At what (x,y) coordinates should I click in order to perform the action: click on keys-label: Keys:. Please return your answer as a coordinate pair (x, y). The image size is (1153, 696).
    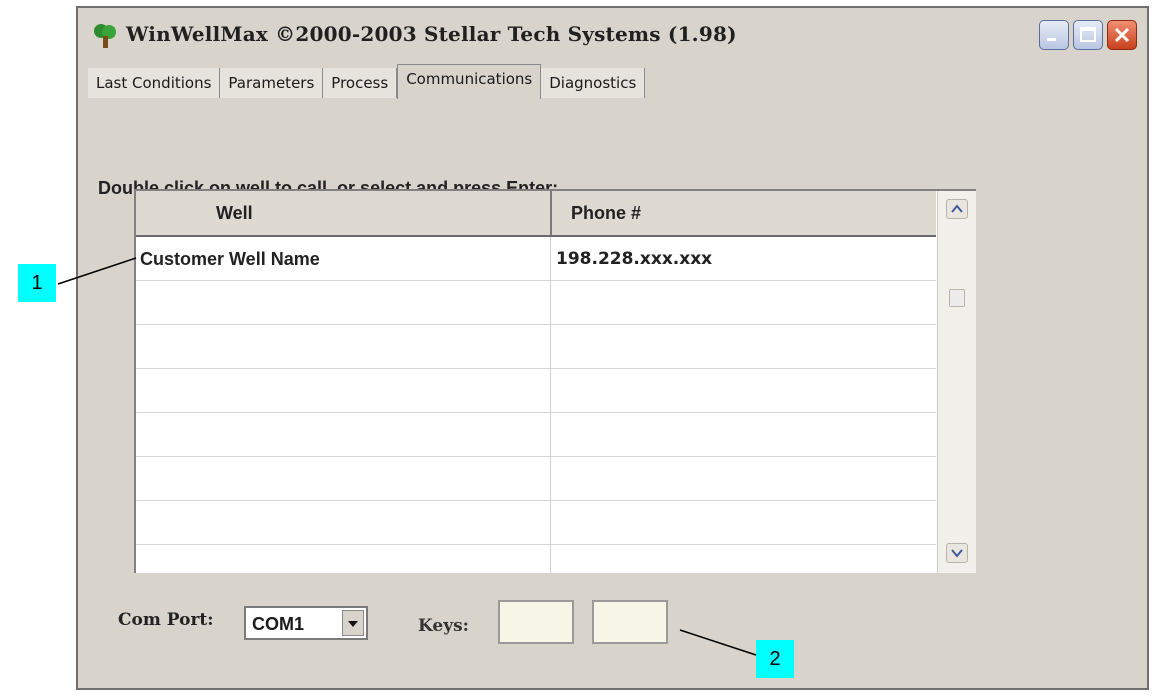
    Looking at the image, I should click on (443, 626).